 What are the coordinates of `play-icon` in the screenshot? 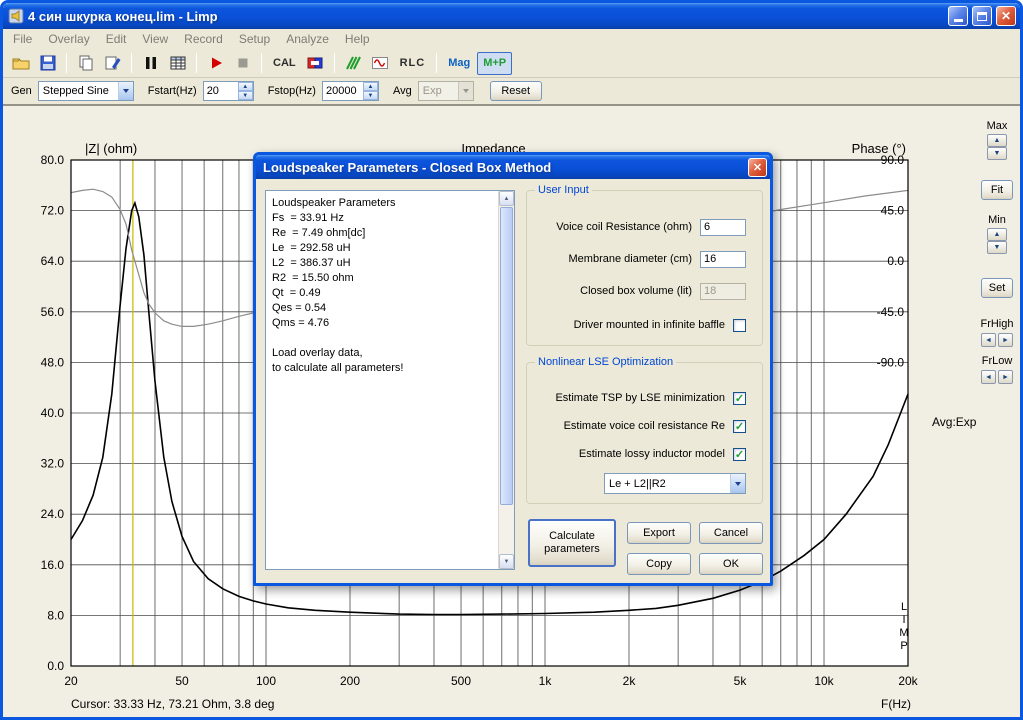 It's located at (216, 63).